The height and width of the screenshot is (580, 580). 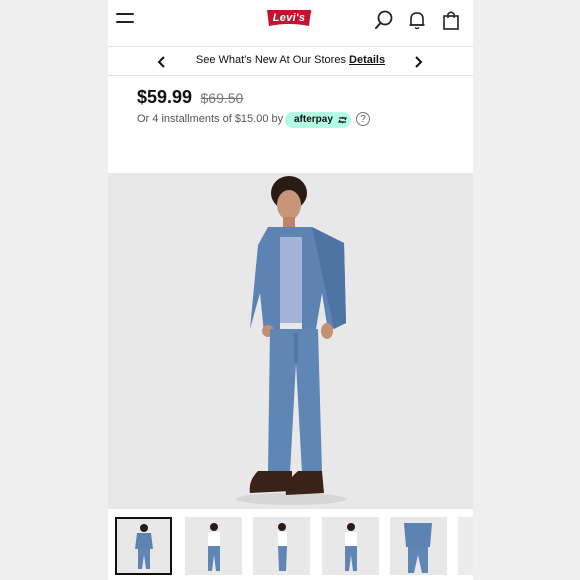 I want to click on thumbnail-6-partial, so click(x=465, y=546).